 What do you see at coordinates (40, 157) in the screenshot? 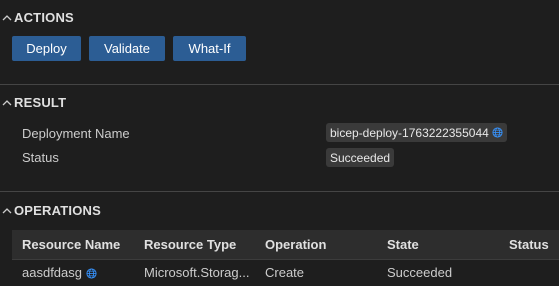
I see `status-label: Status` at bounding box center [40, 157].